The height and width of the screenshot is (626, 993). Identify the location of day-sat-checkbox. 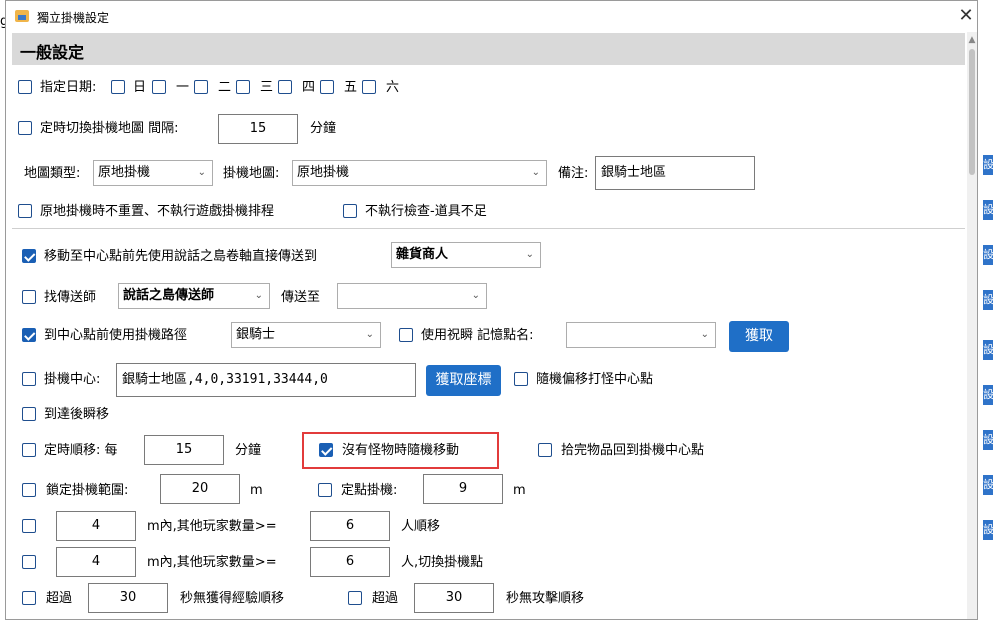
(369, 87).